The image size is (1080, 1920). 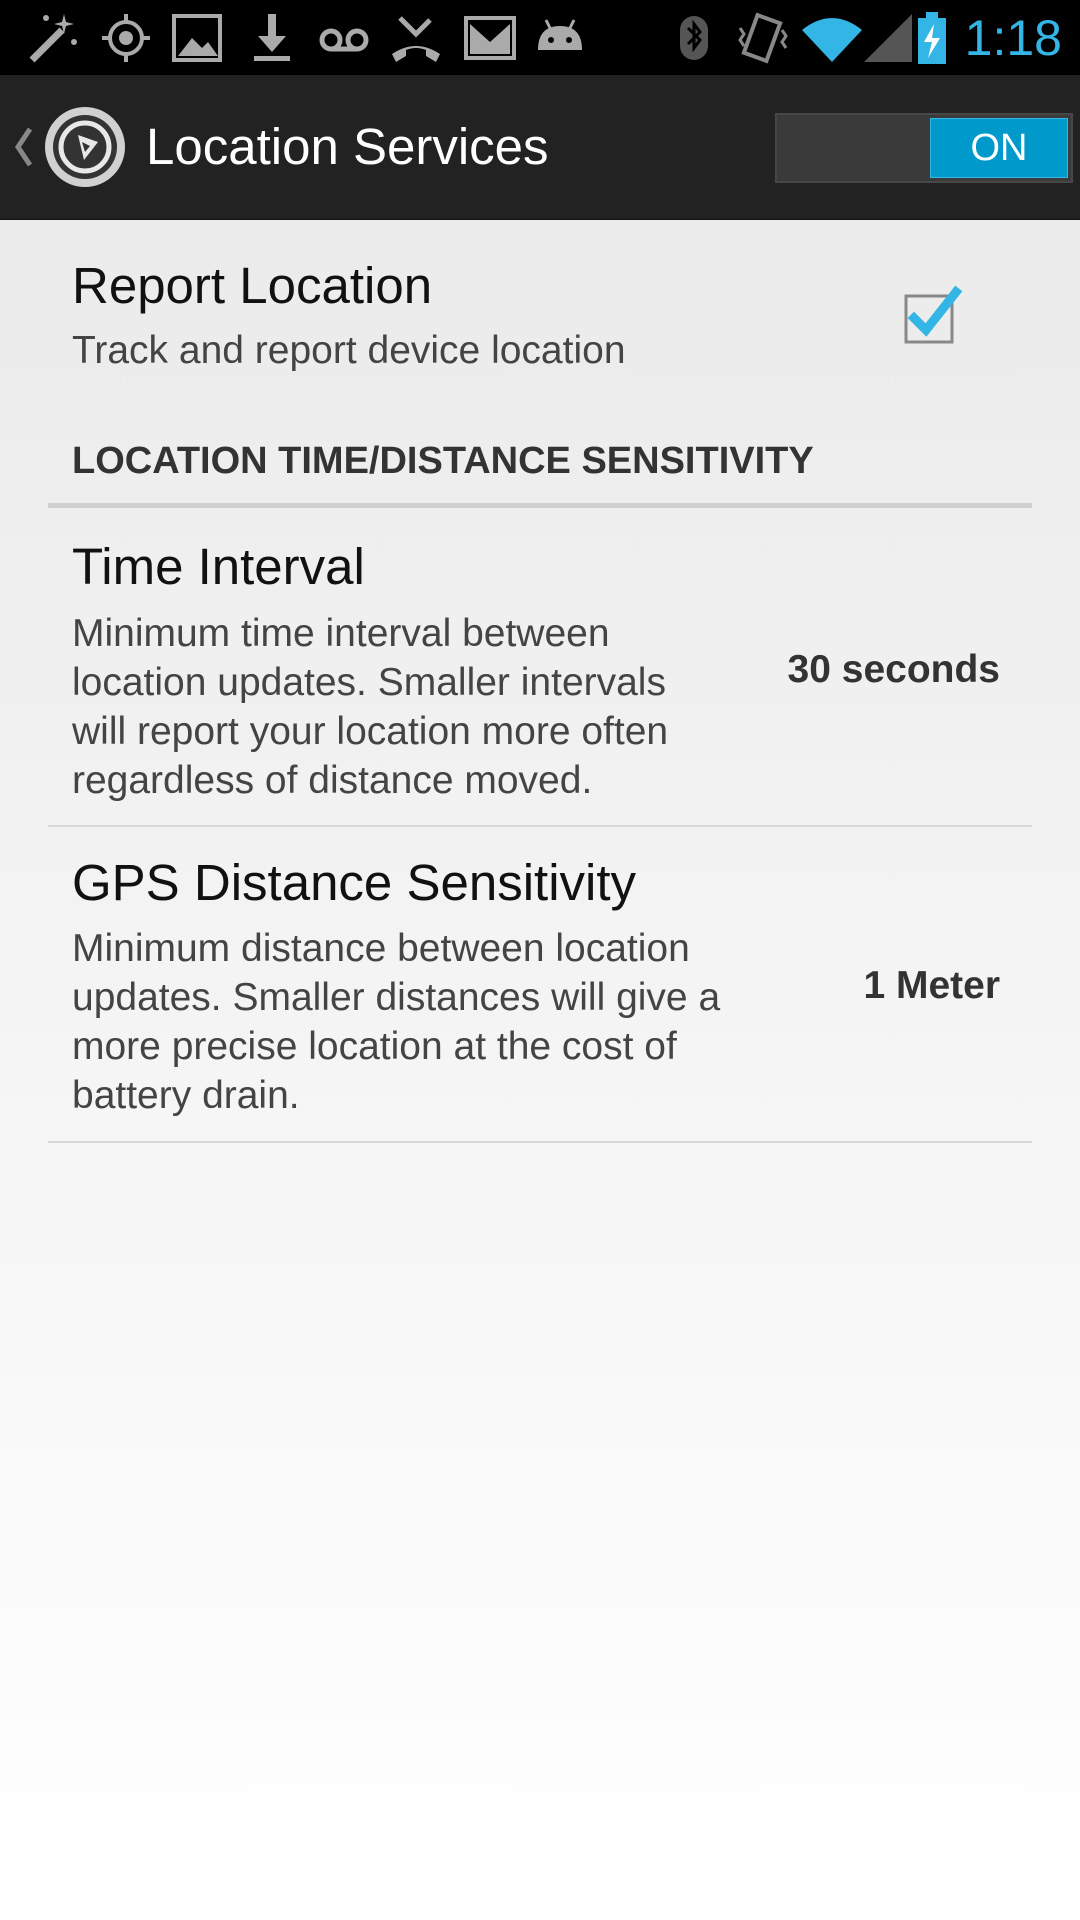 I want to click on status-bar: 1:18, so click(x=540, y=37).